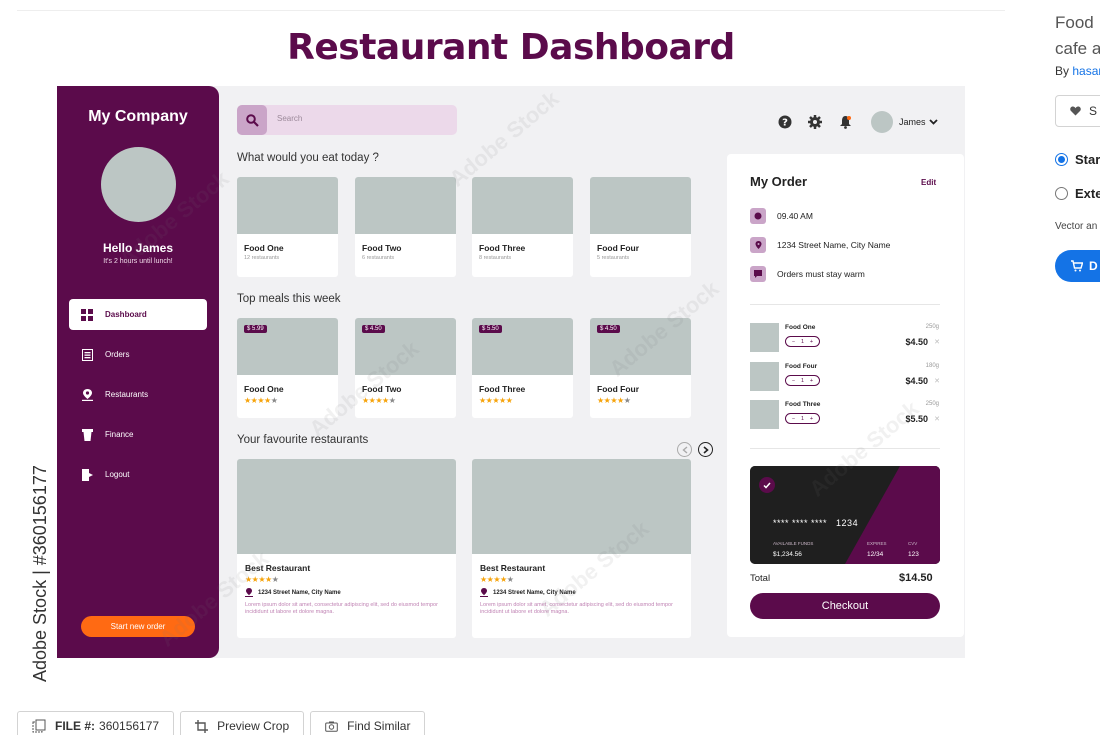 The width and height of the screenshot is (1100, 735). What do you see at coordinates (378, 258) in the screenshot?
I see `food-restaurant-count: 6 restaurants` at bounding box center [378, 258].